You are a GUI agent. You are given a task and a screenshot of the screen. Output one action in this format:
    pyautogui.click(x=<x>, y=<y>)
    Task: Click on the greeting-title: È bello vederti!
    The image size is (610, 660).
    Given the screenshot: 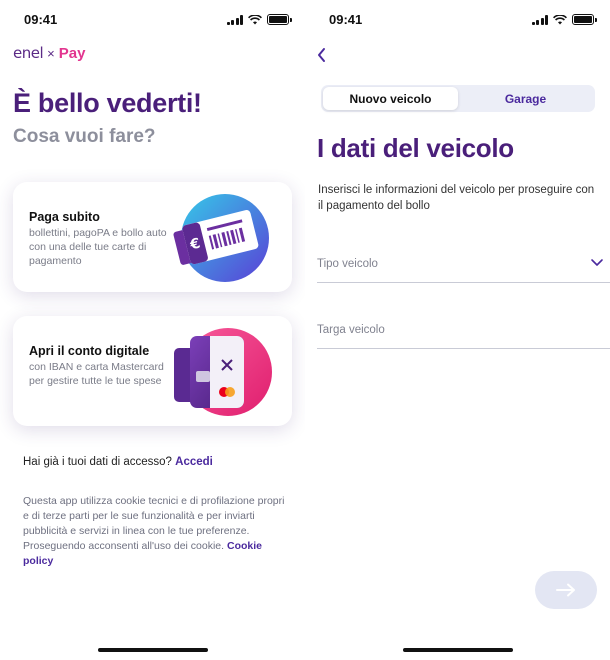 What is the action you would take?
    pyautogui.click(x=107, y=103)
    